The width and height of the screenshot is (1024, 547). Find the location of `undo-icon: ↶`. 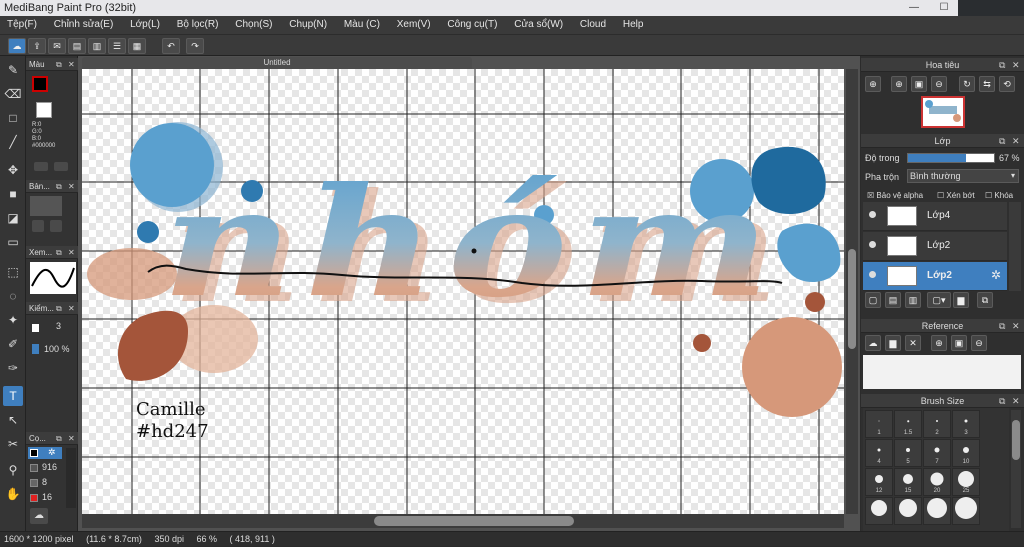

undo-icon: ↶ is located at coordinates (171, 46).